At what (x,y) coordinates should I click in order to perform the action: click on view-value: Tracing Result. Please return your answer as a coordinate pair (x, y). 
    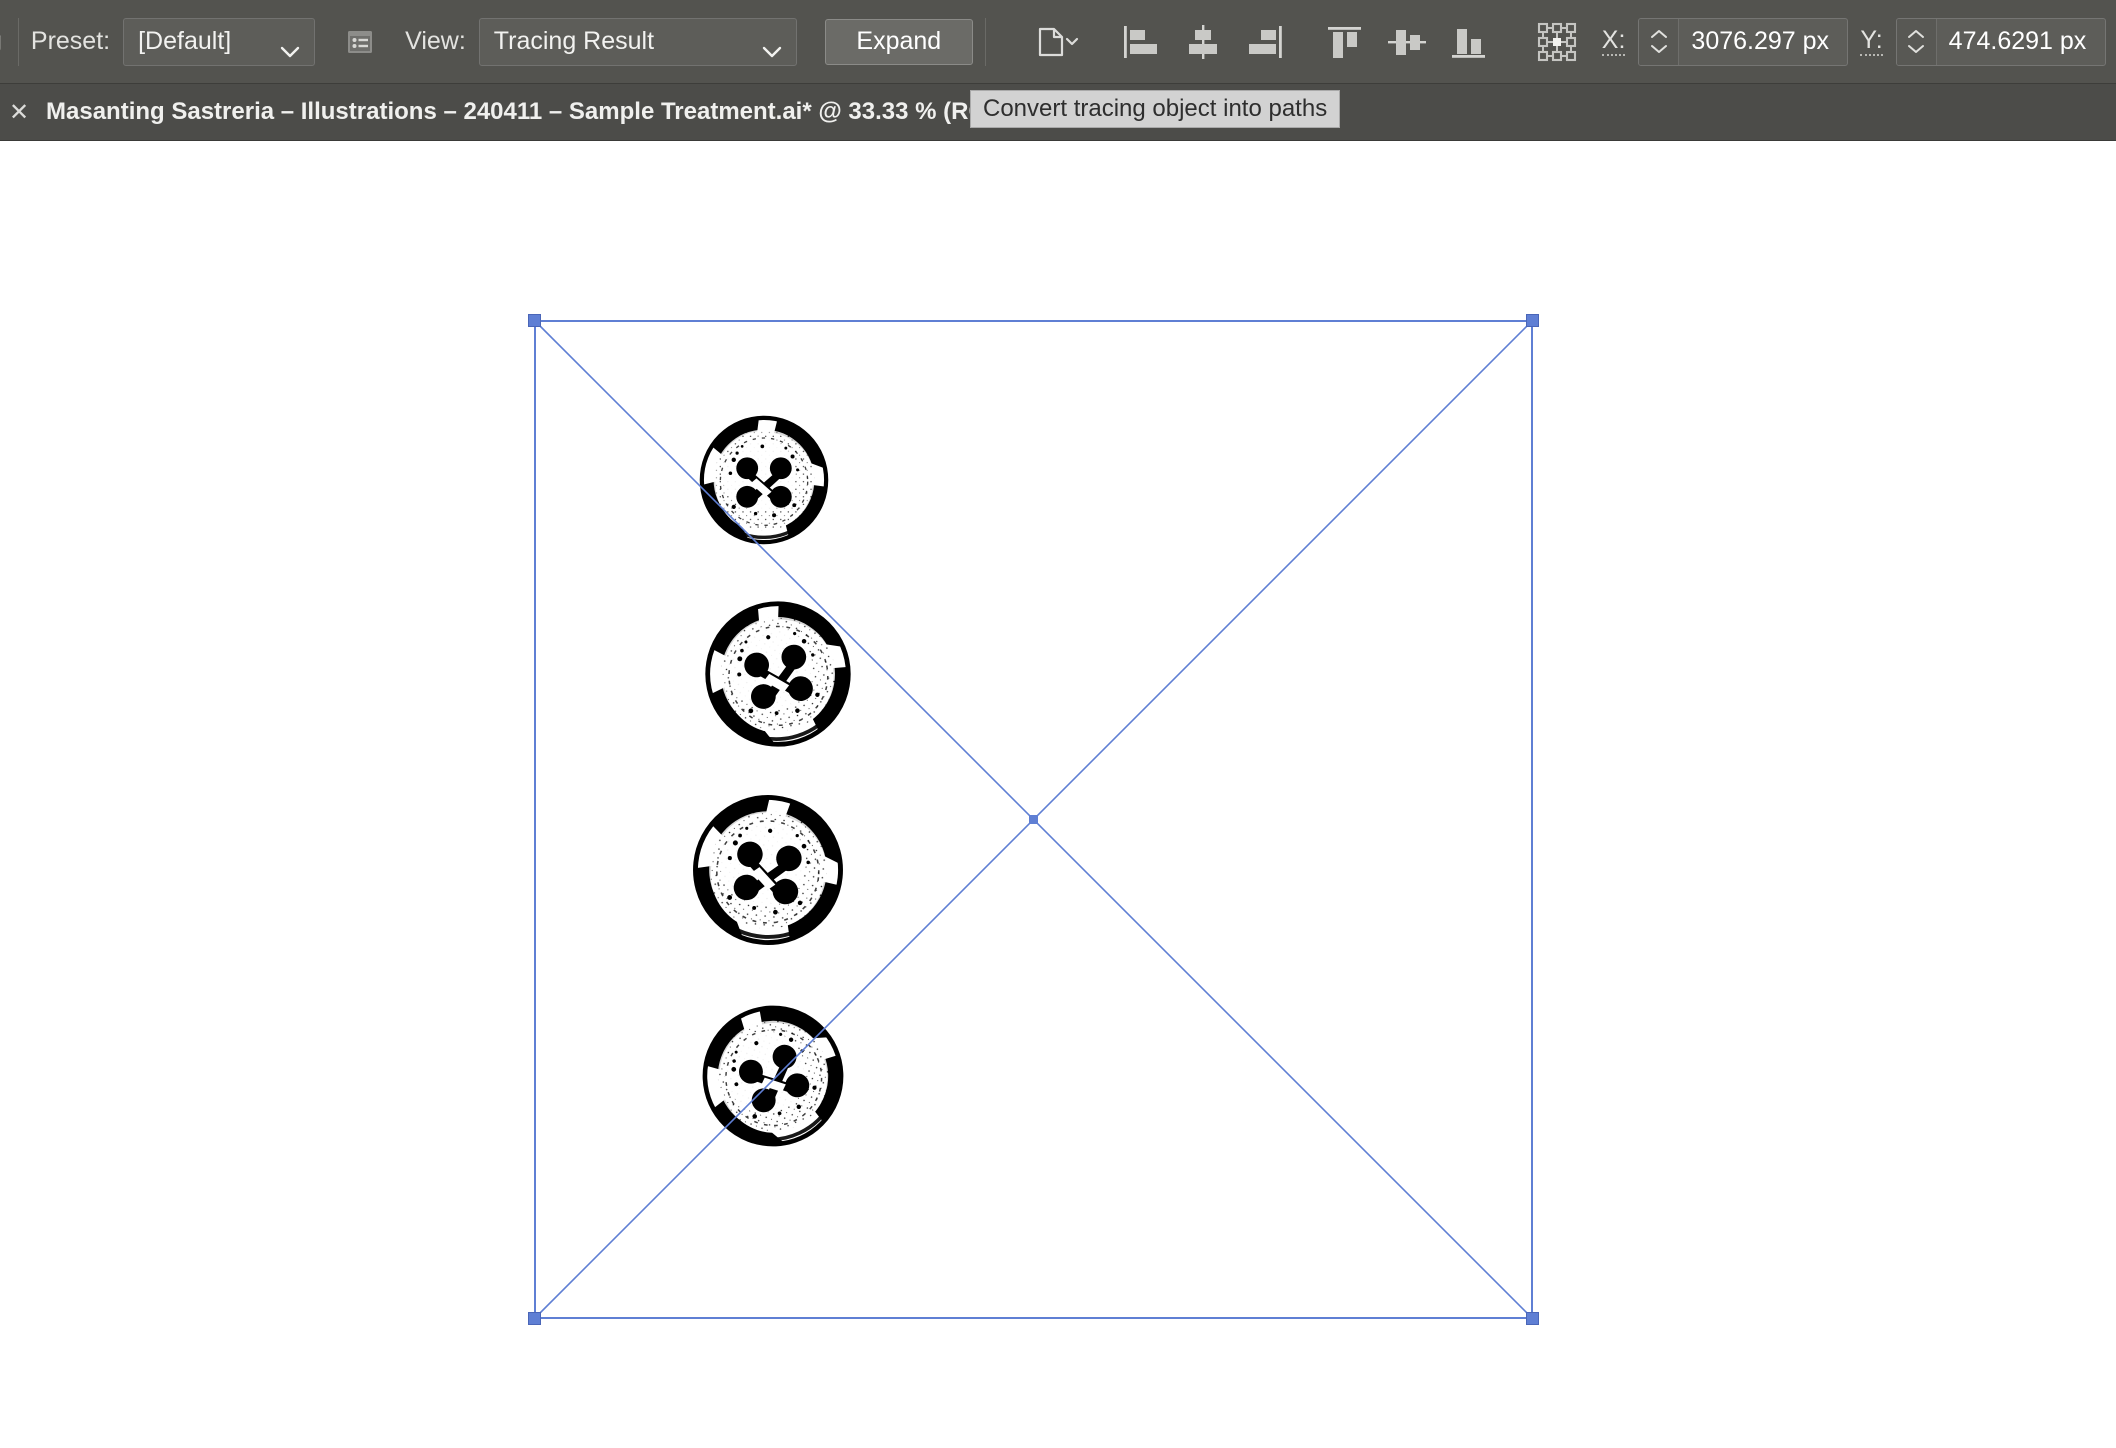
    Looking at the image, I should click on (574, 41).